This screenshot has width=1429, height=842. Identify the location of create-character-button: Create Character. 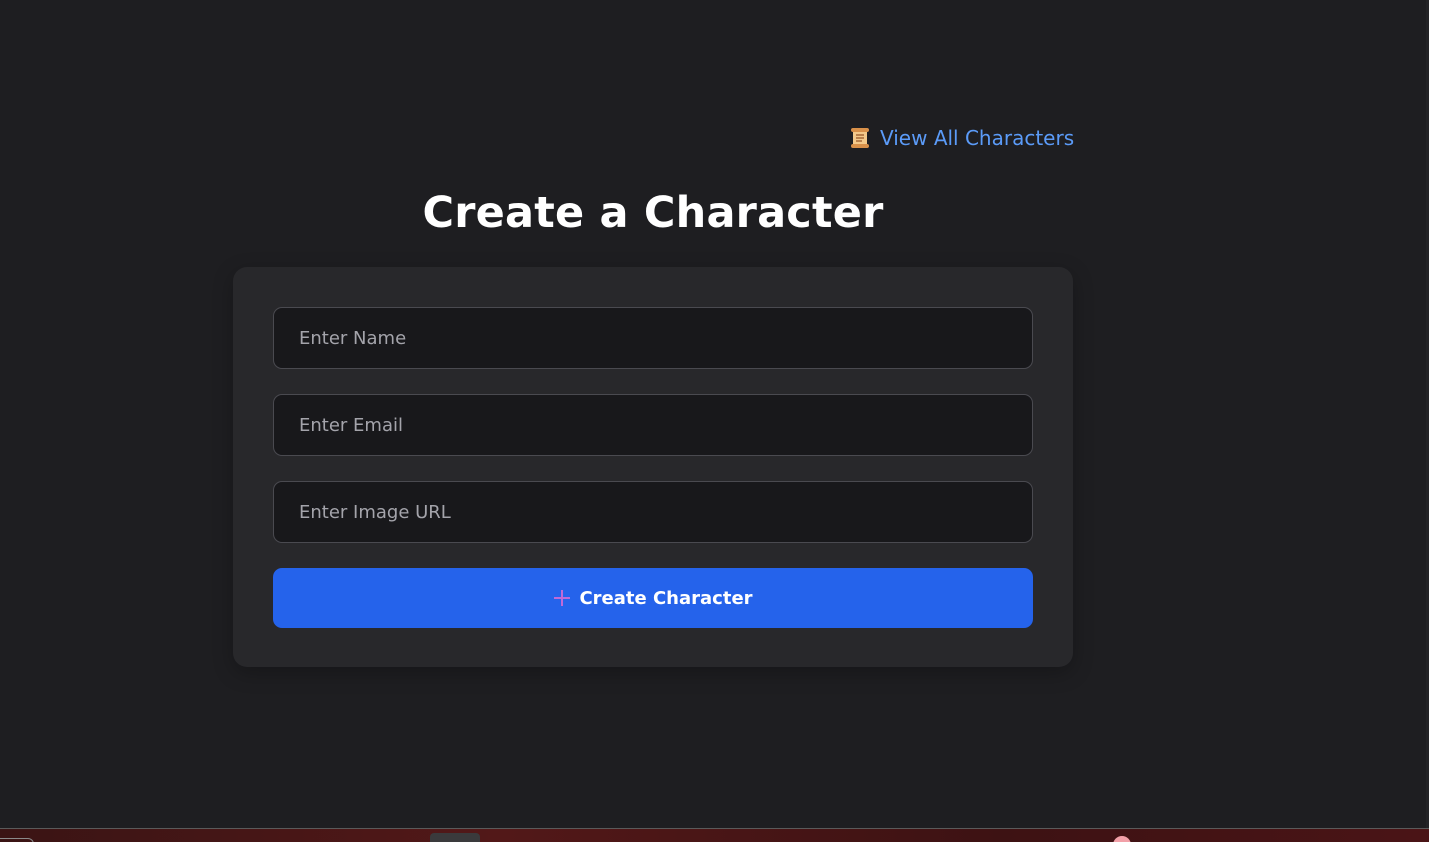
(653, 598).